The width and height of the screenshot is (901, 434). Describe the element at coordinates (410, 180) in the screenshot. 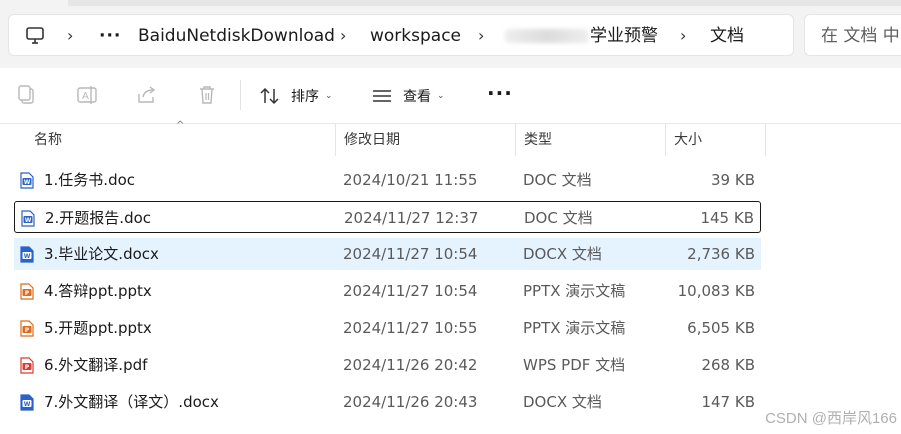

I see `file-modified-date: 2024/10/21 11:55` at that location.